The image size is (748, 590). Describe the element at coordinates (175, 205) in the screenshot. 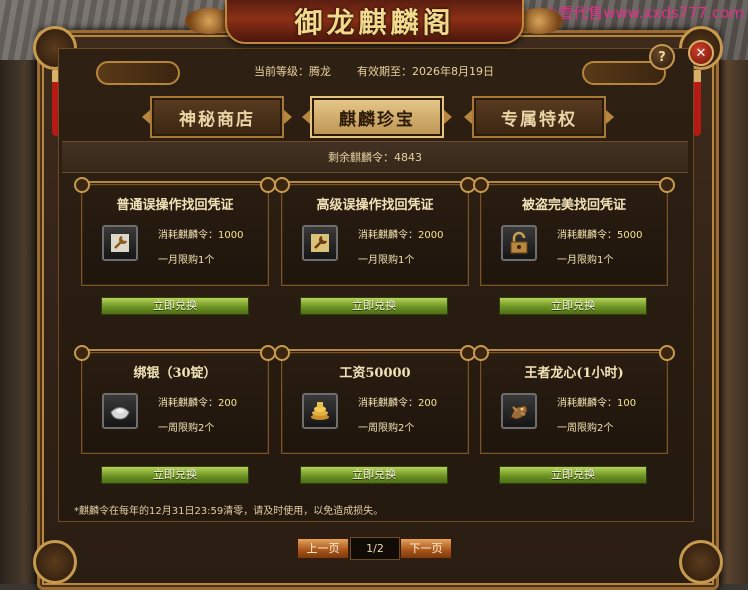

I see `item-name: 普通误操作找回凭证` at that location.